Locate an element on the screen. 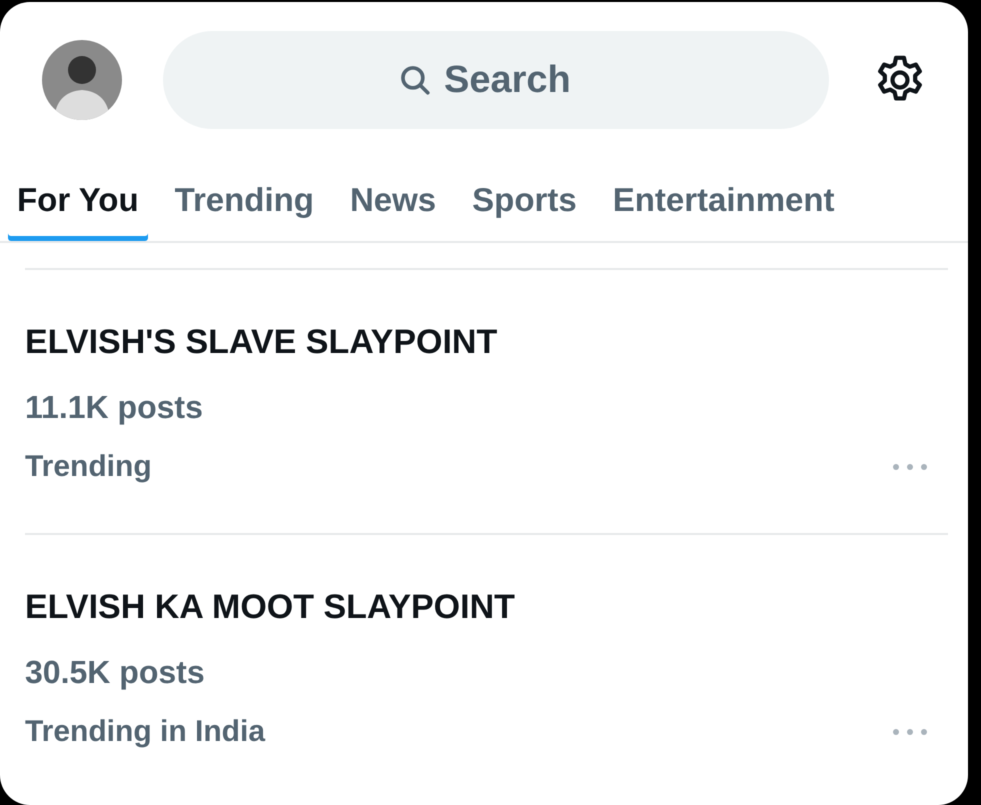  tab: Entertainment is located at coordinates (724, 211).